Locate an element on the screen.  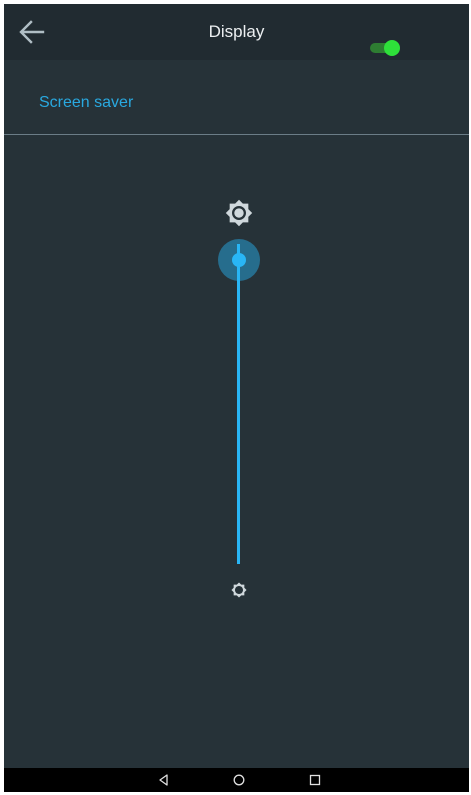
nav-recents-button is located at coordinates (315, 780).